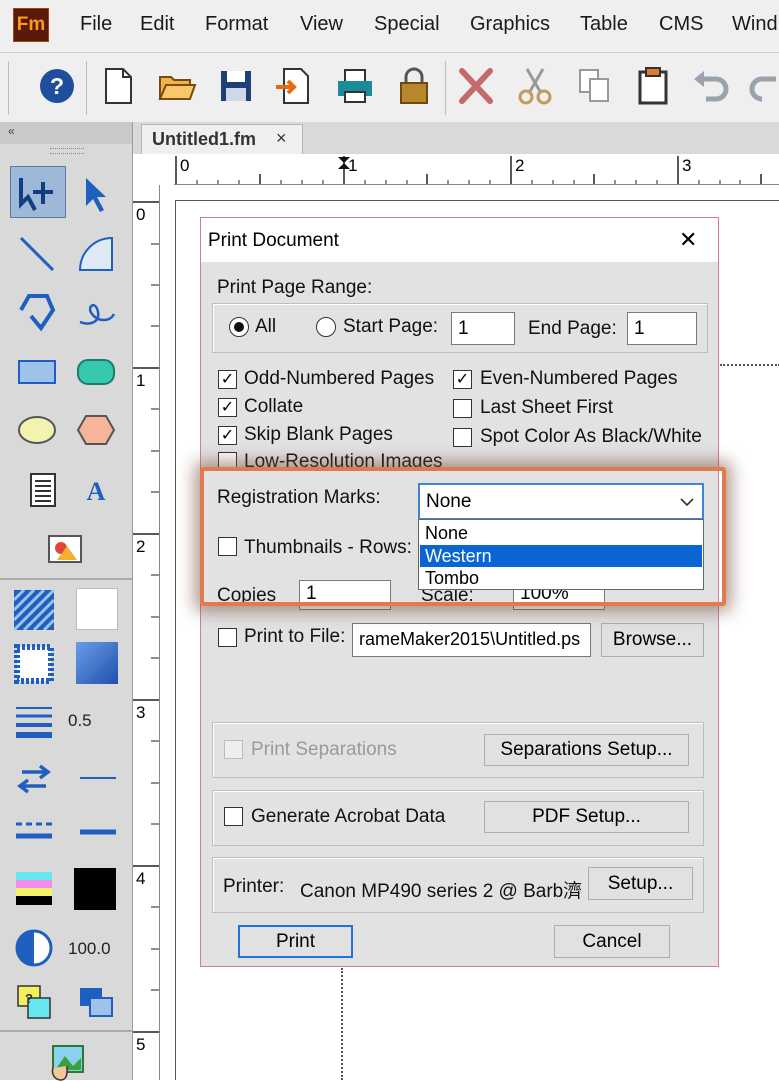 This screenshot has height=1082, width=779. Describe the element at coordinates (471, 640) in the screenshot. I see `print-file-path-input: rameMaker2015\Untitled.ps` at that location.